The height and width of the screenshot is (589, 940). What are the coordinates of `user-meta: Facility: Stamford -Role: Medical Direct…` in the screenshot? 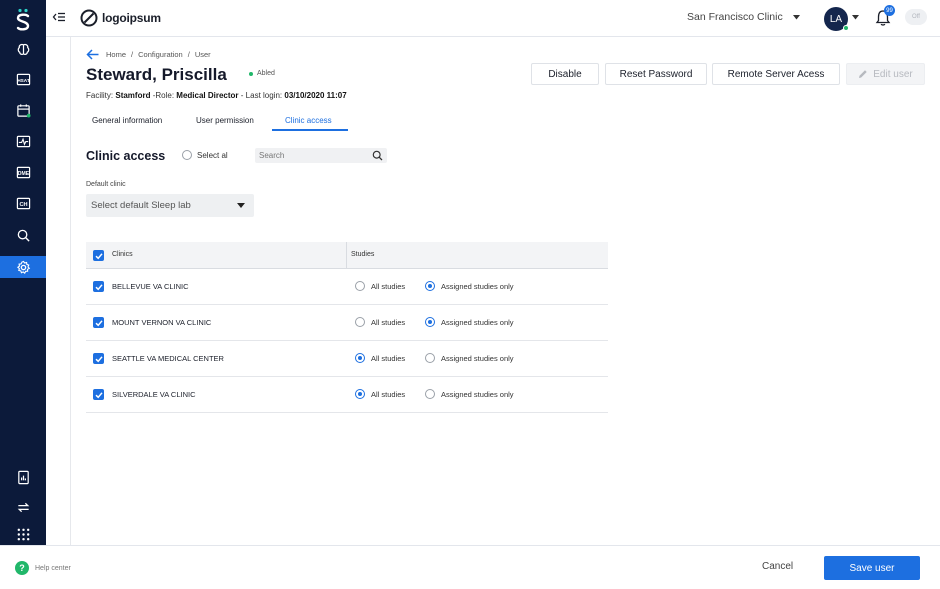 It's located at (216, 95).